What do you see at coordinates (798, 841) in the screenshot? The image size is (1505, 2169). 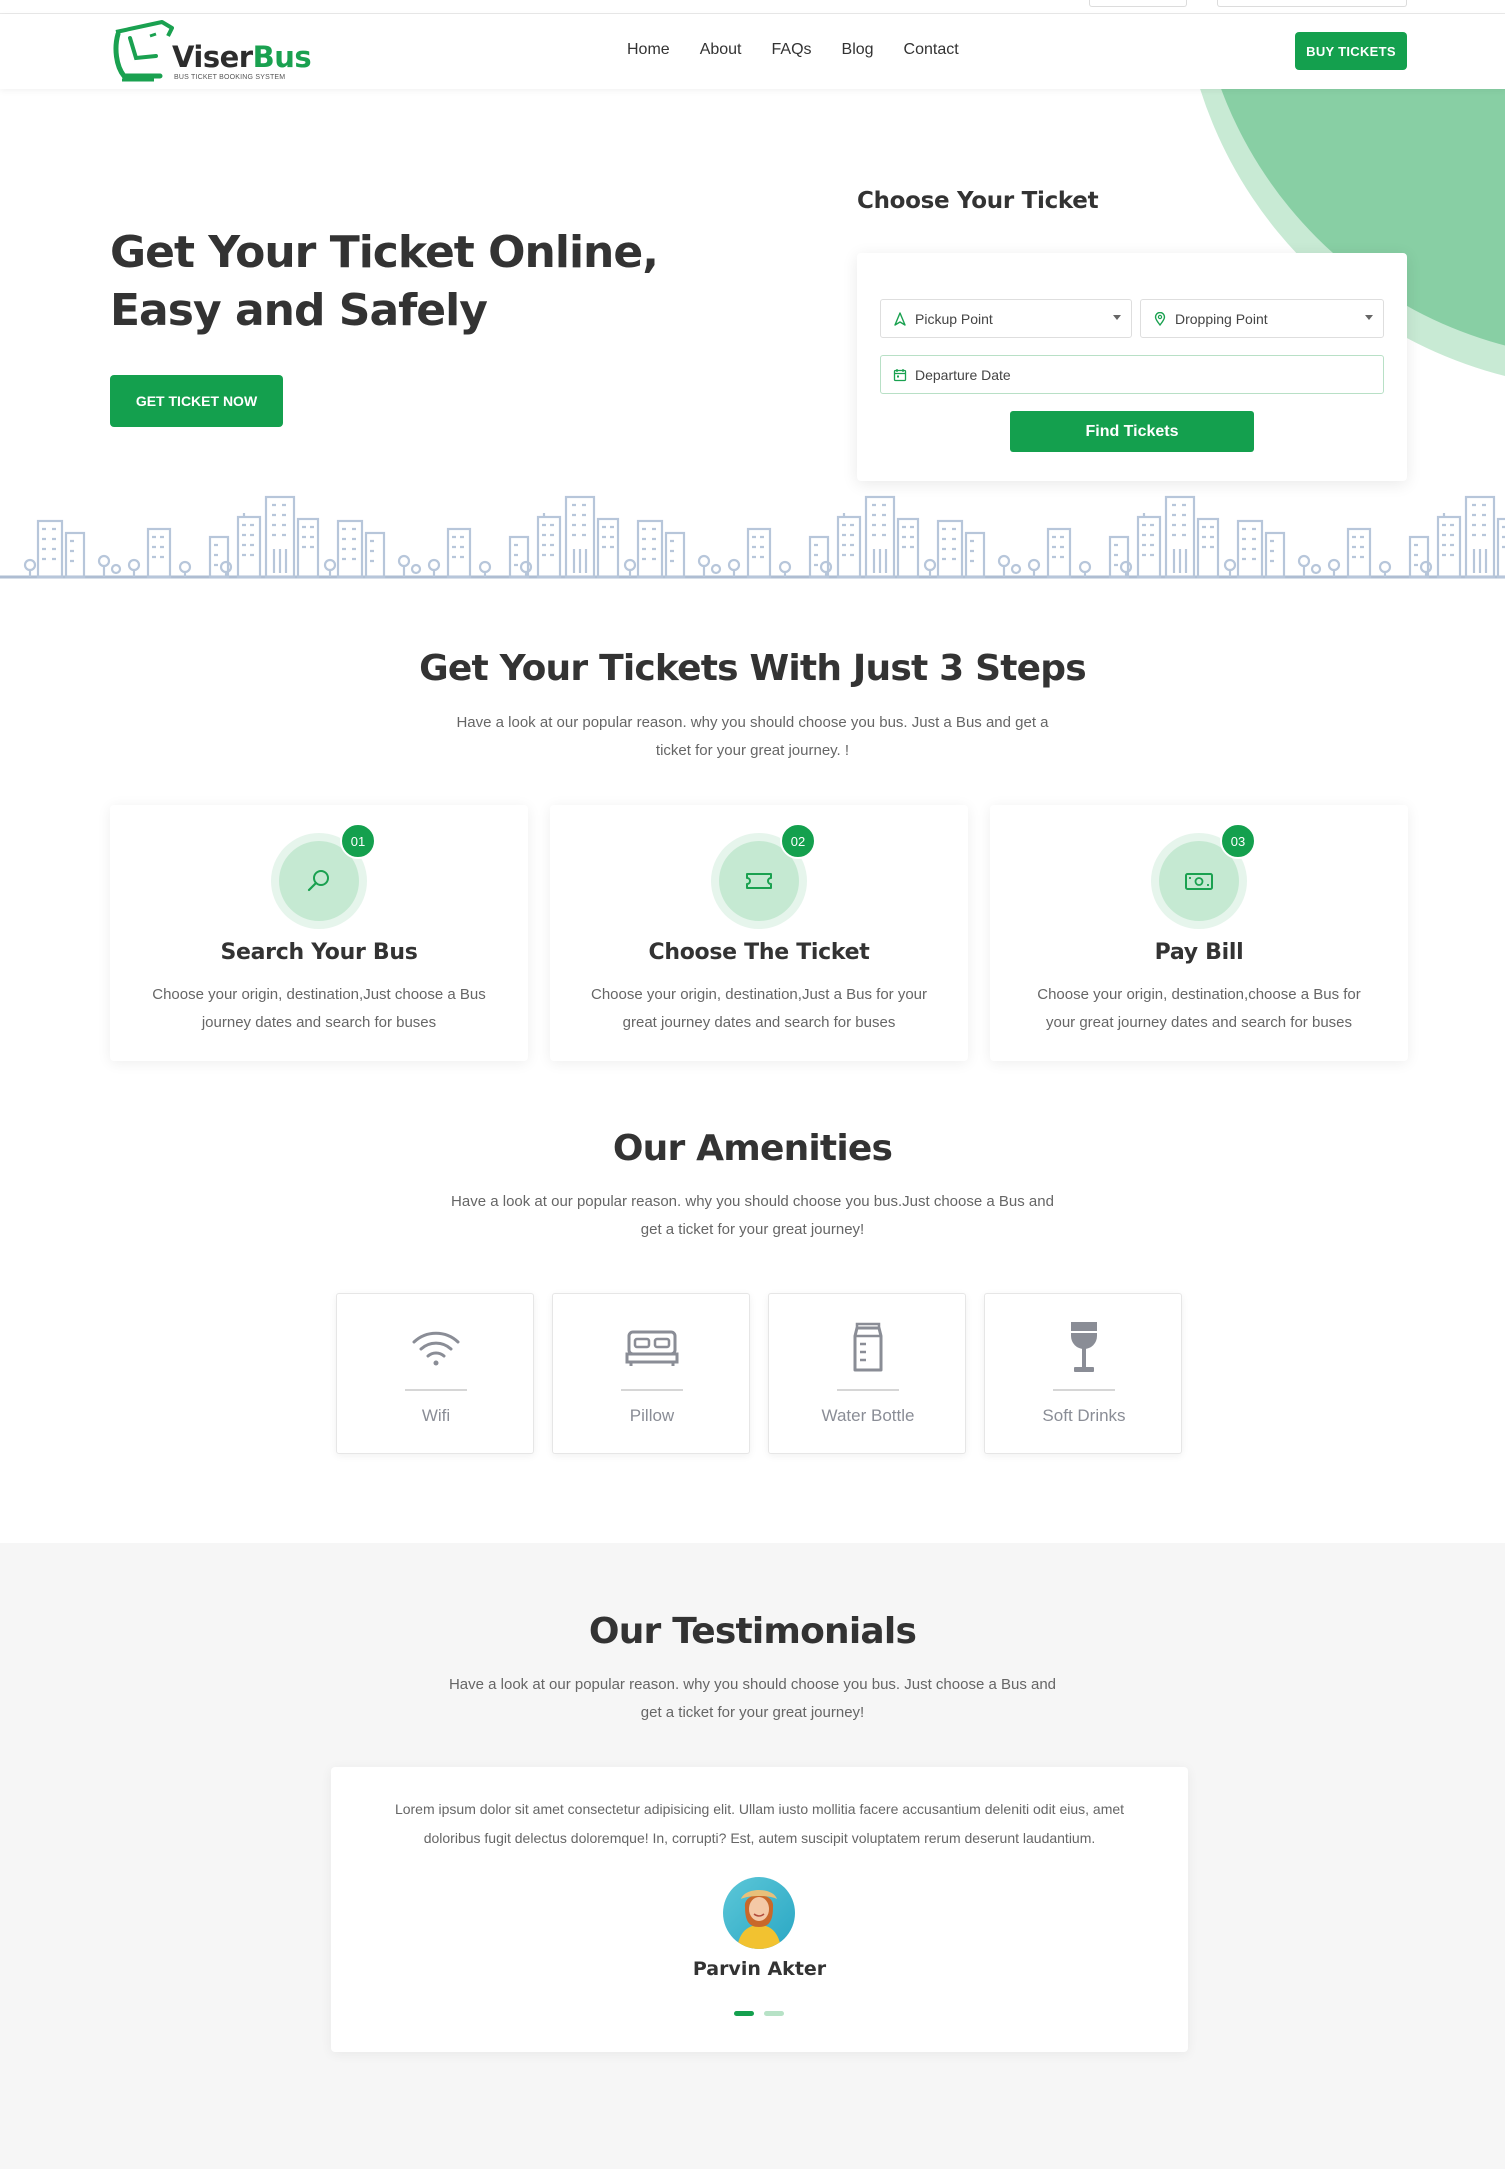 I see `step-number: 02` at bounding box center [798, 841].